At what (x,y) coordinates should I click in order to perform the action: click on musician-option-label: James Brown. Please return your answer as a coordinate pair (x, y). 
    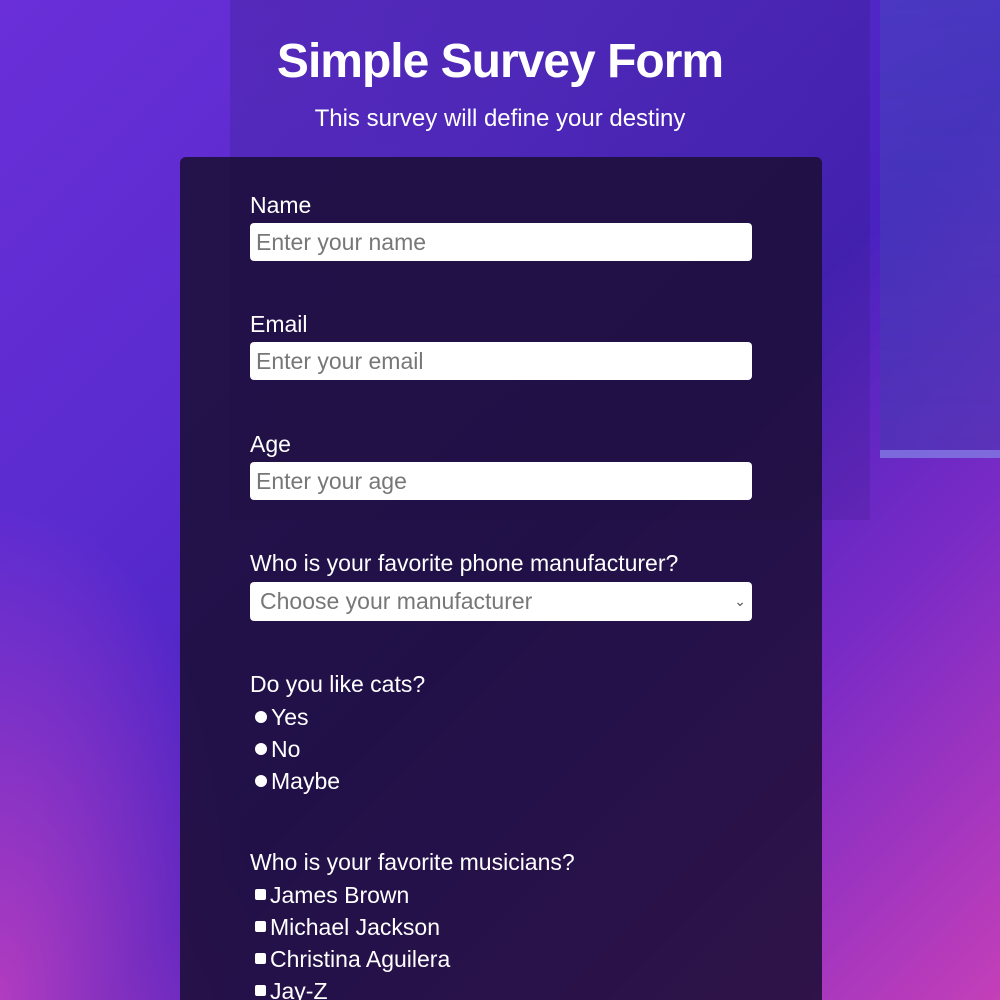
    Looking at the image, I should click on (340, 895).